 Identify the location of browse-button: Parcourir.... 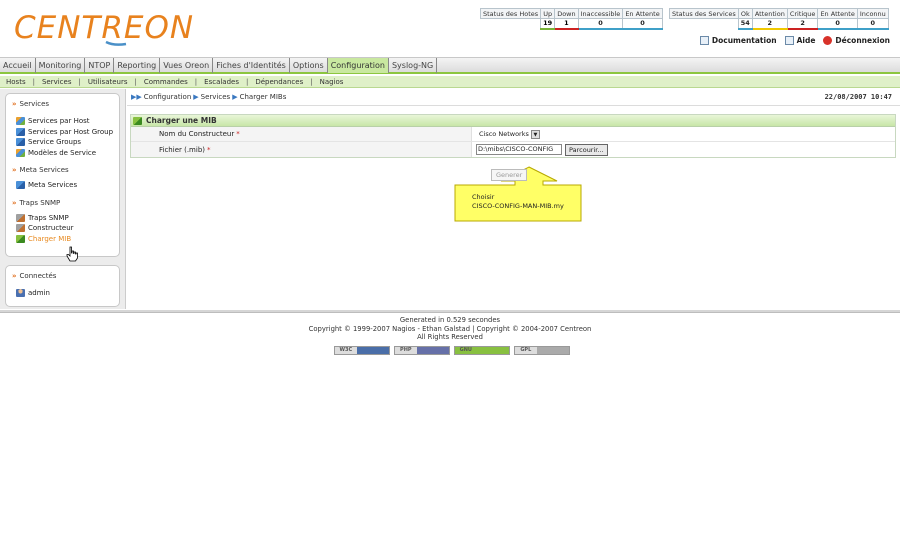
(586, 149).